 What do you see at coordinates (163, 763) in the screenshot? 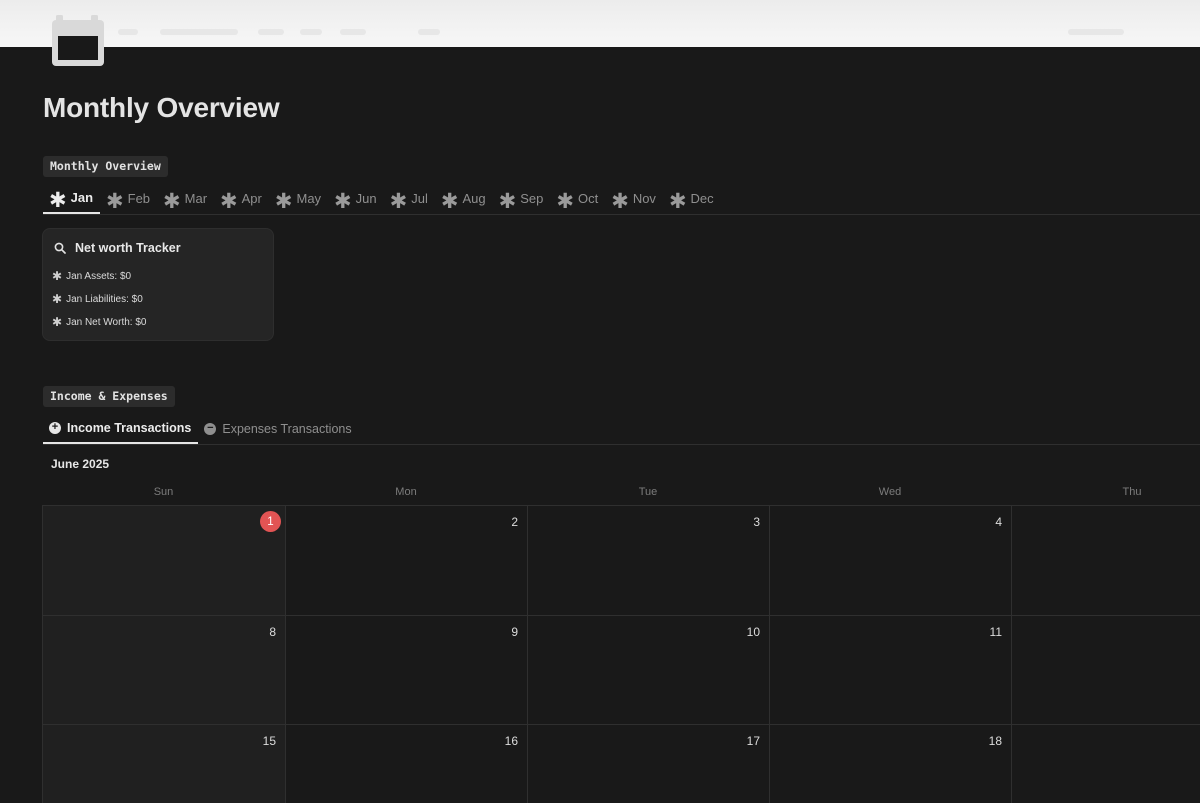
I see `calendar-day-cell: 15` at bounding box center [163, 763].